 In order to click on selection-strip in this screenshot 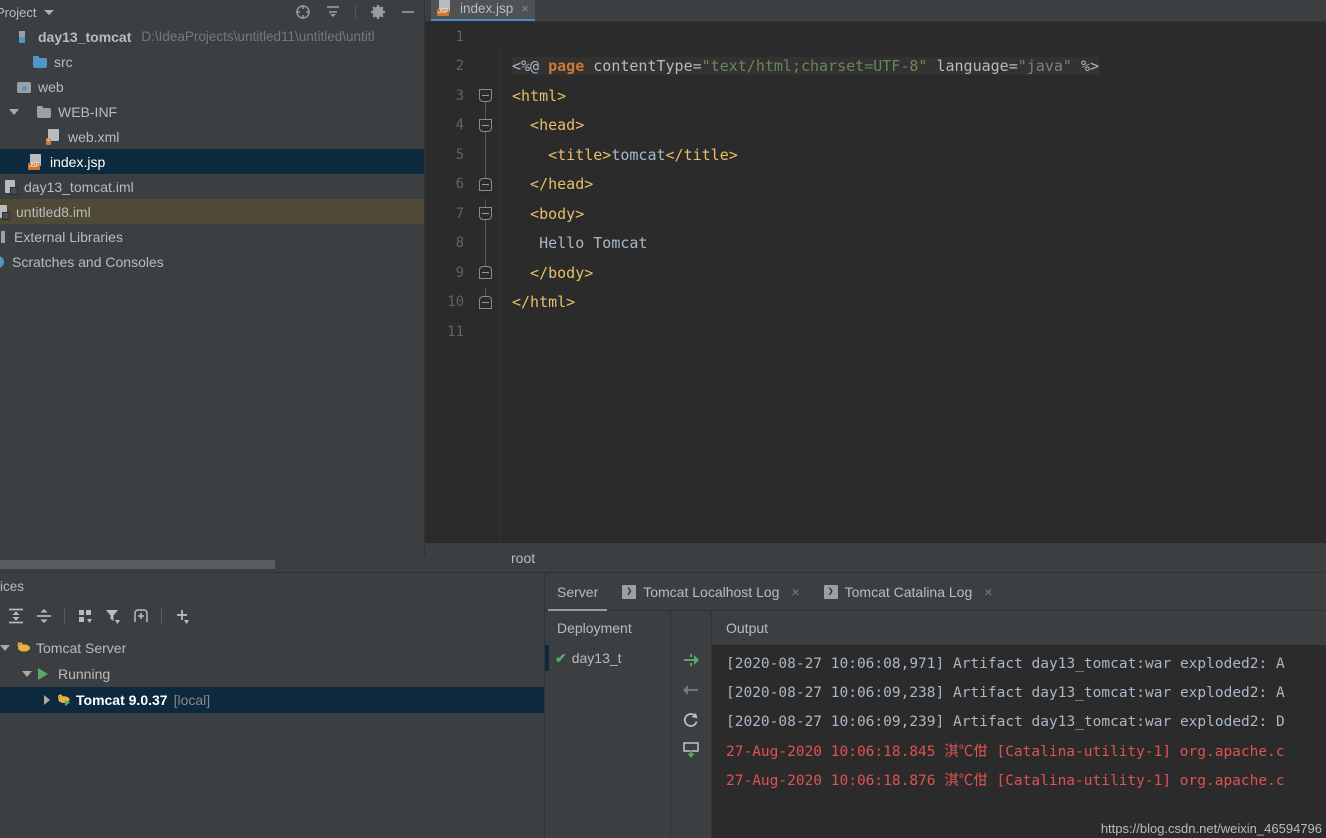, I will do `click(547, 658)`.